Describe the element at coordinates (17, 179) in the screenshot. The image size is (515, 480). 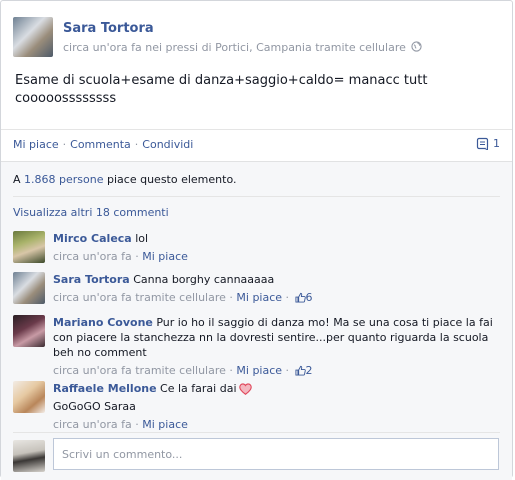
I see `likes-prefix: A` at that location.